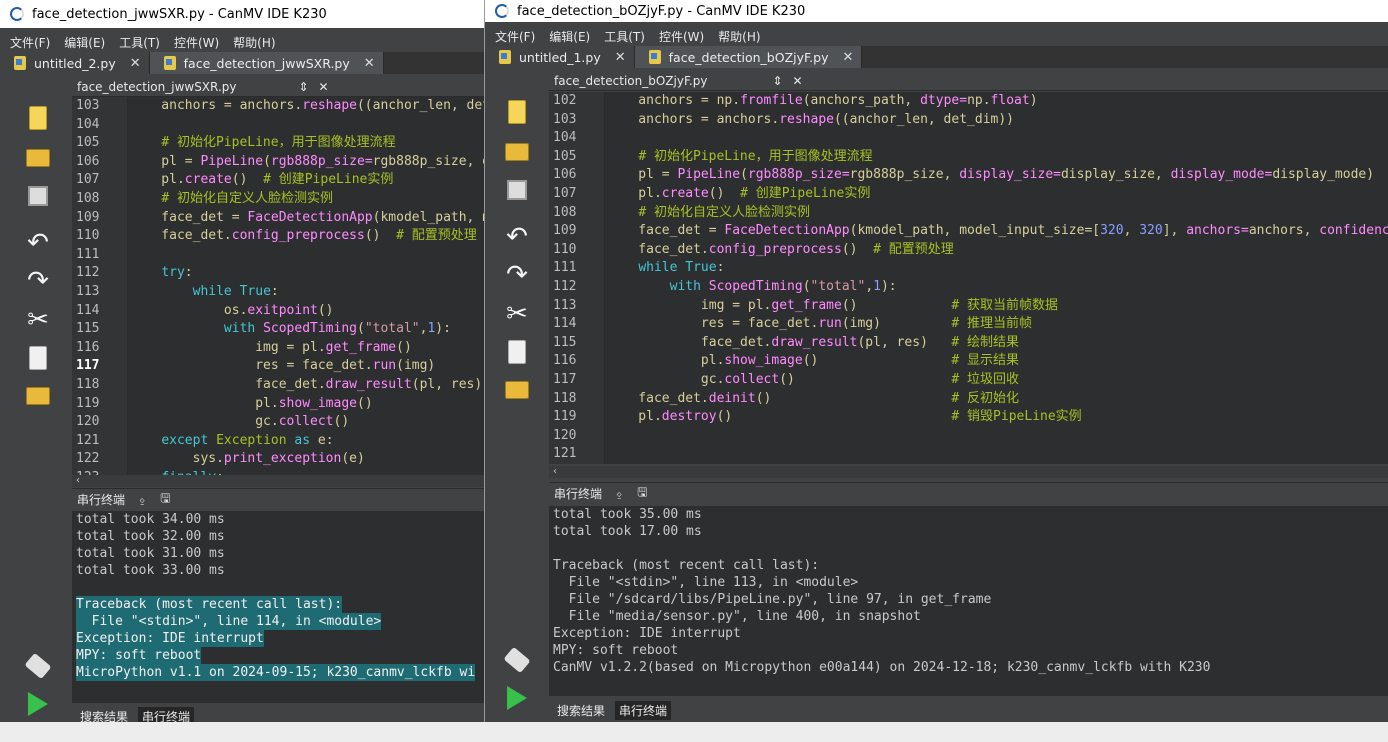  I want to click on code-line: 121 except Exception as e:, so click(280, 441).